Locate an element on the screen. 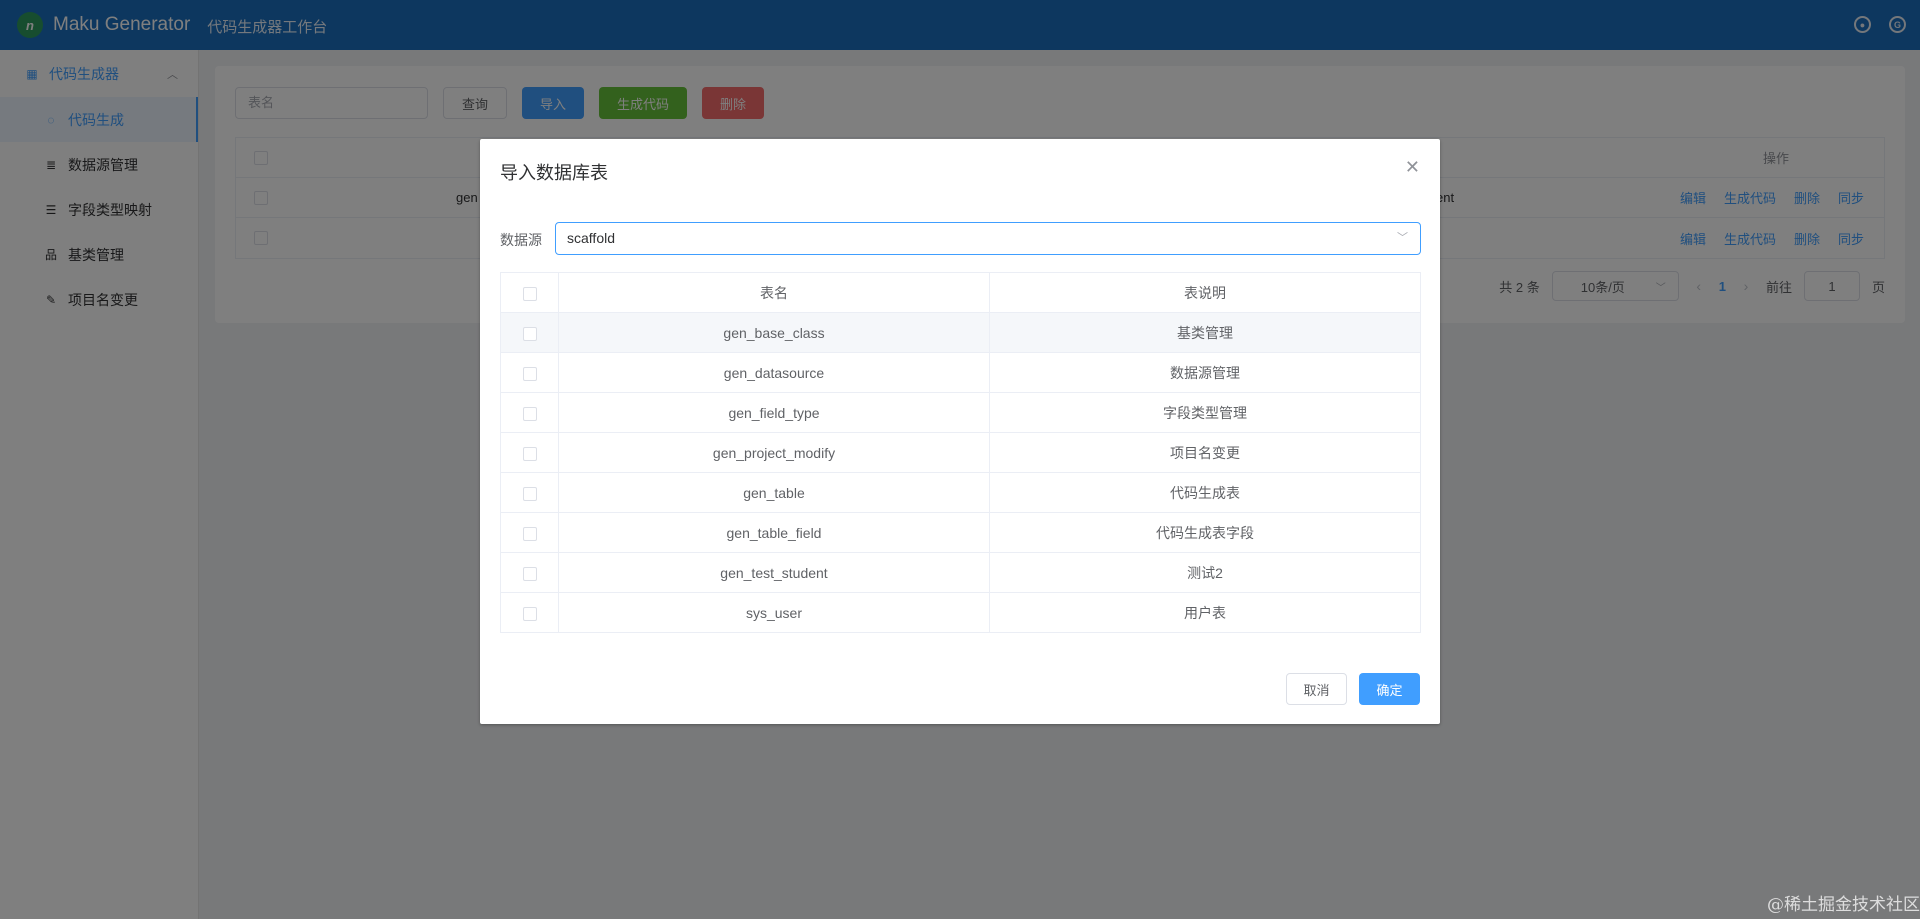 This screenshot has height=919, width=1920. table-header-row: 表名 表说明 is located at coordinates (960, 292).